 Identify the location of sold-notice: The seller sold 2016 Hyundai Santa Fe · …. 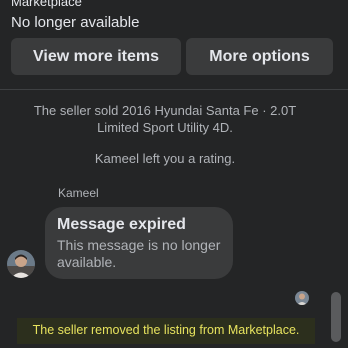
(165, 119).